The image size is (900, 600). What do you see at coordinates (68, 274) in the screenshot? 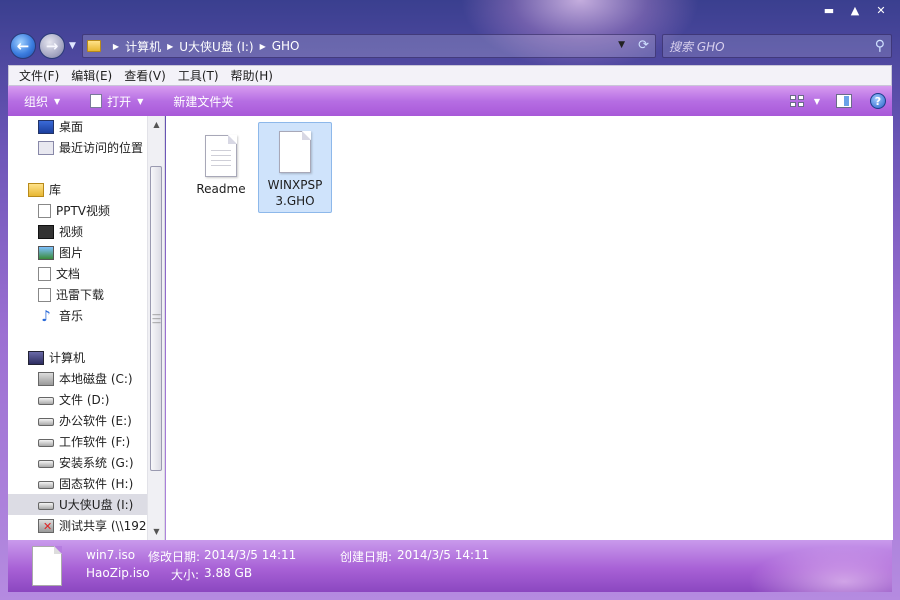
I see `sidebar-item-label: 文档` at bounding box center [68, 274].